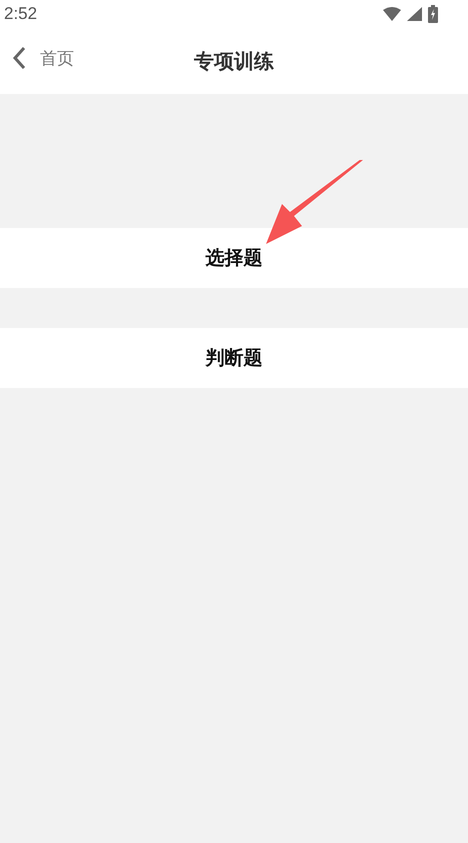  What do you see at coordinates (234, 61) in the screenshot?
I see `page-title: 专项训练` at bounding box center [234, 61].